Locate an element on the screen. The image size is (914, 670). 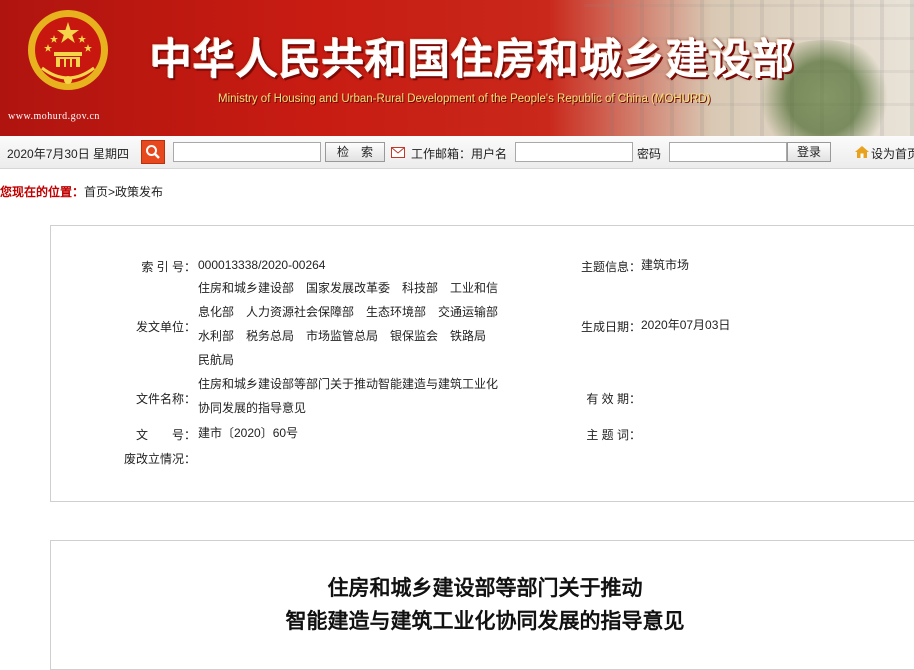
breadcrumb-home: 首页 is located at coordinates (96, 192).